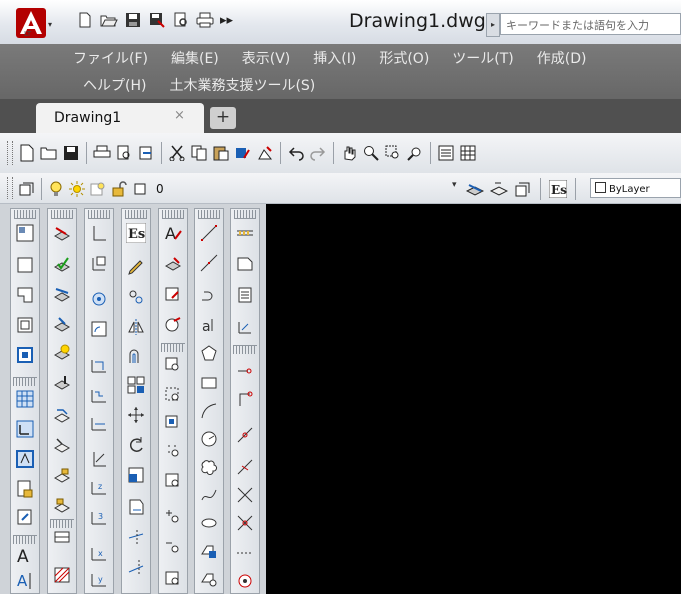 The width and height of the screenshot is (681, 594). I want to click on list-icon, so click(245, 295).